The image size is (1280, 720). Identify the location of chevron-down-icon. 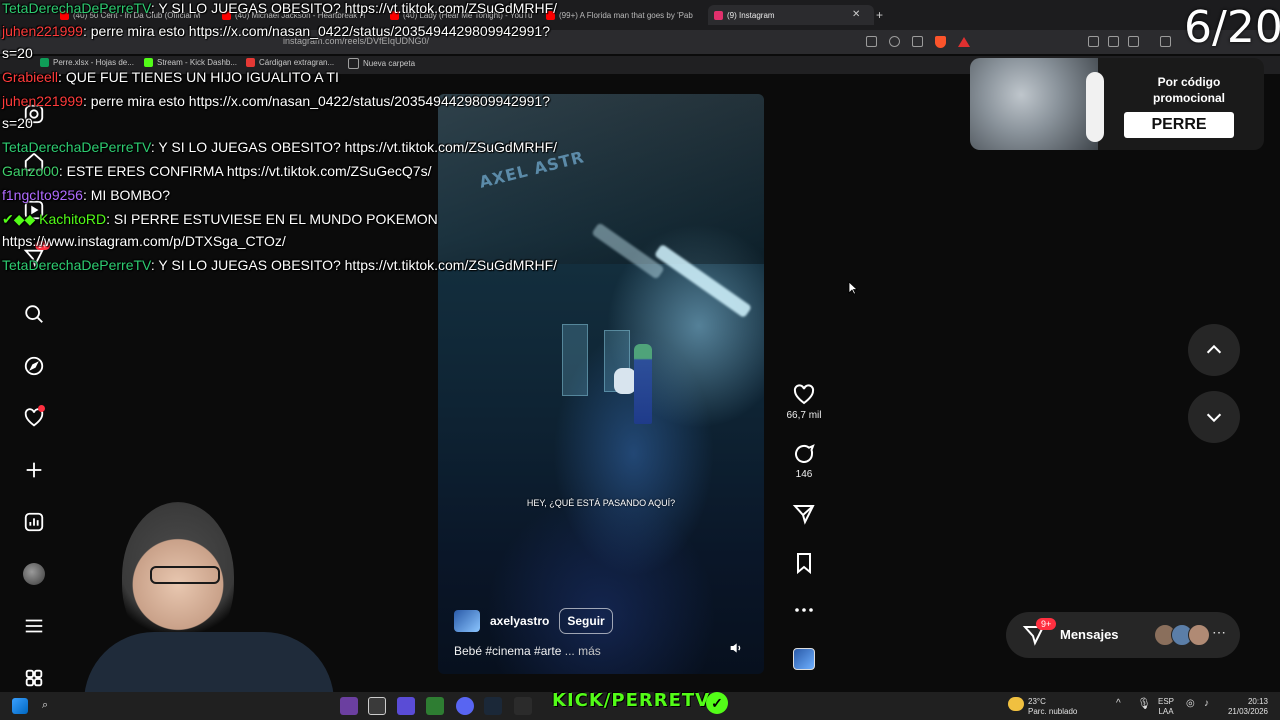
(1214, 418).